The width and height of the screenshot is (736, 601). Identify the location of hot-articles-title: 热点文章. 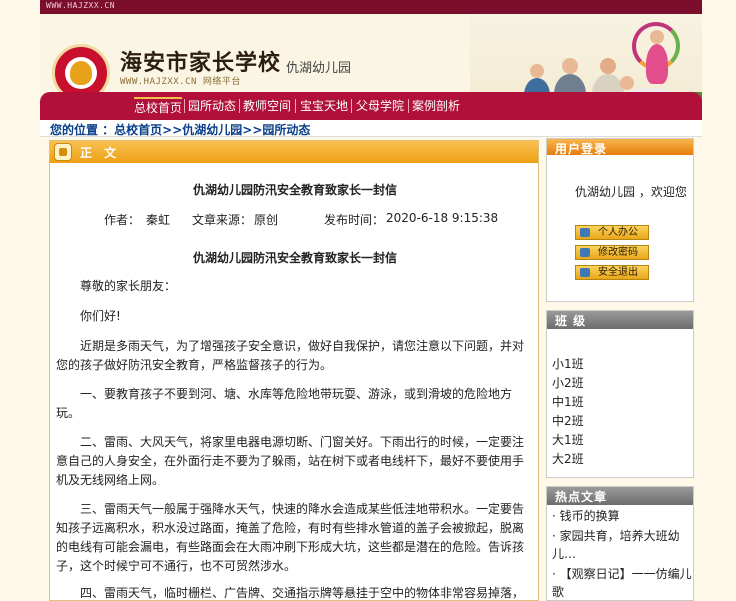
(581, 497).